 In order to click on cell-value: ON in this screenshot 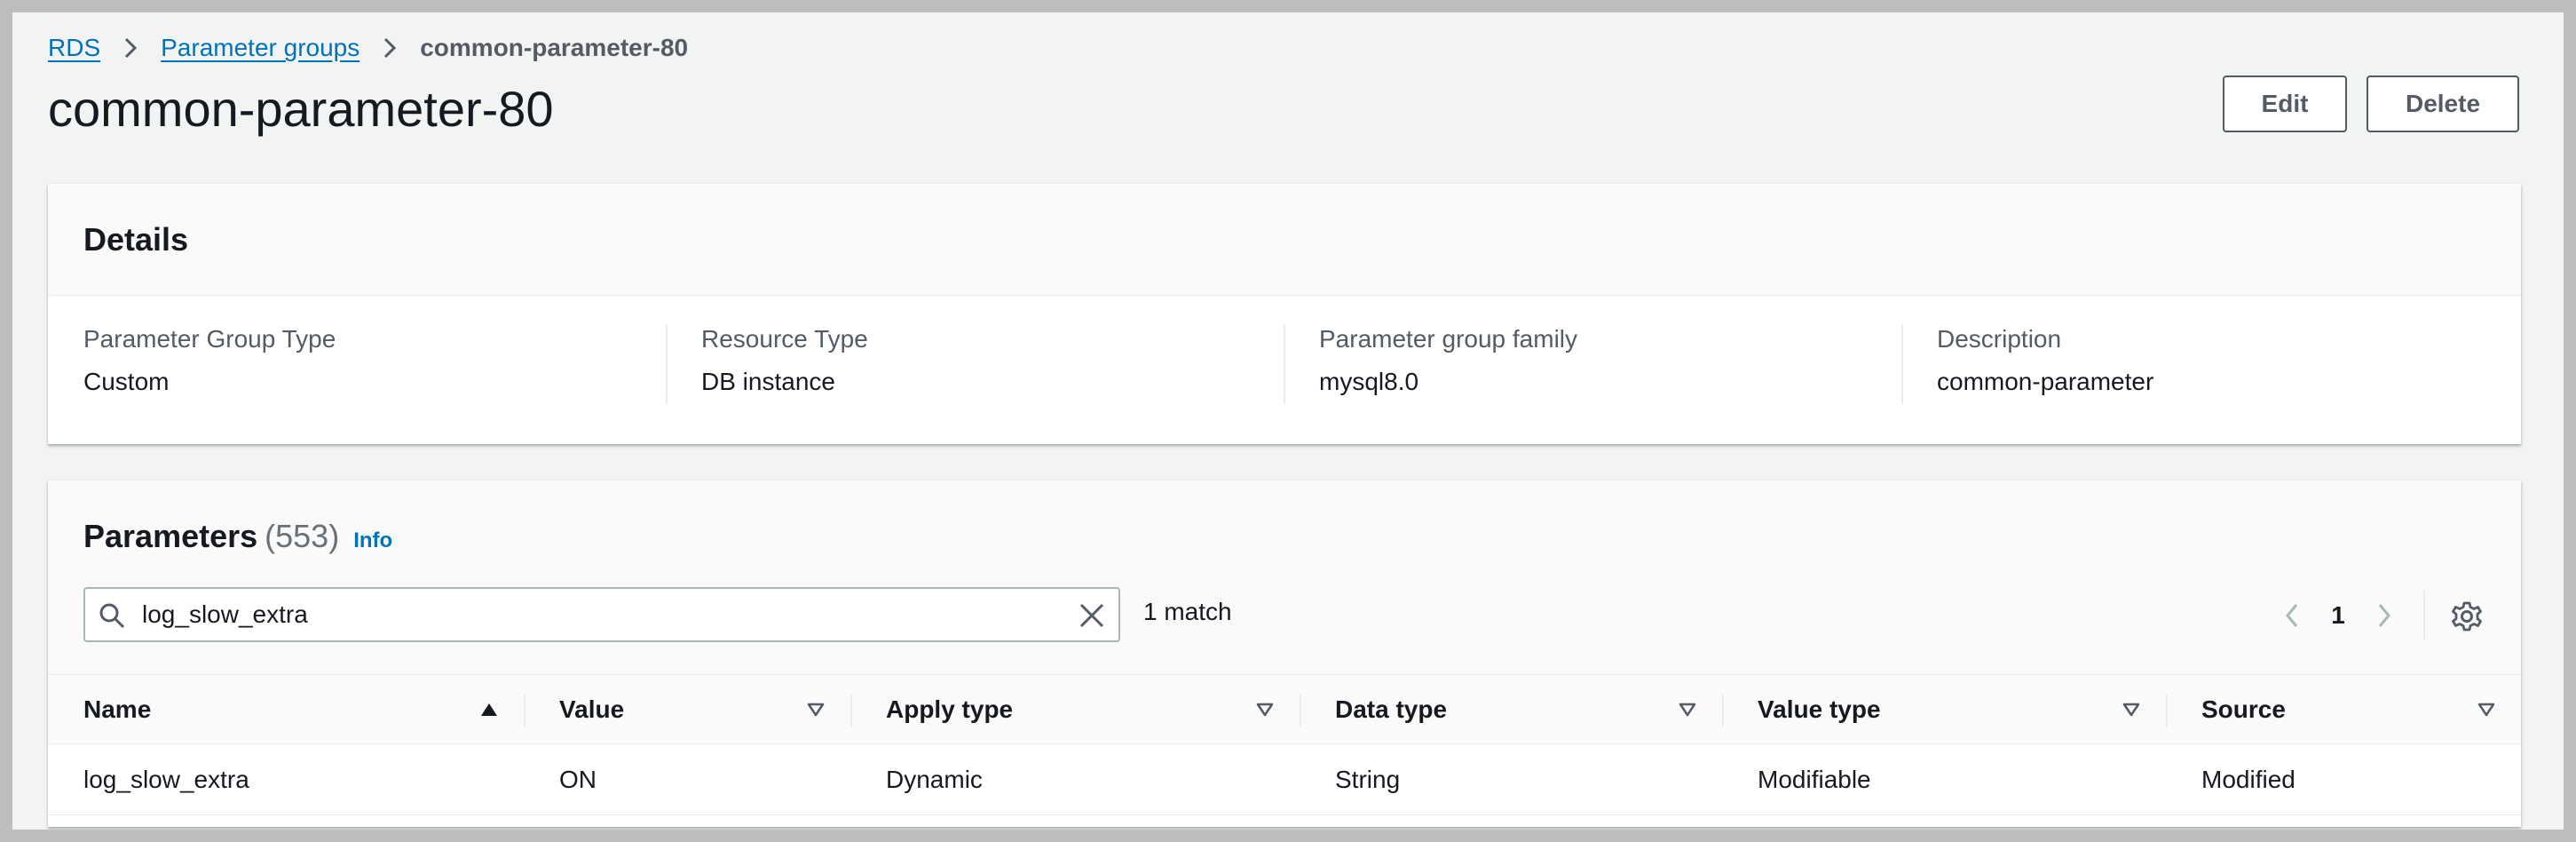, I will do `click(687, 779)`.